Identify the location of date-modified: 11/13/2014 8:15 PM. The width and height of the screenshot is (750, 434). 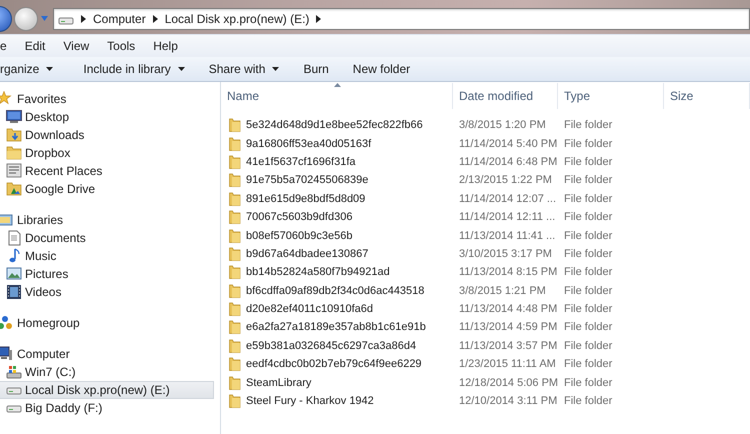
(508, 272).